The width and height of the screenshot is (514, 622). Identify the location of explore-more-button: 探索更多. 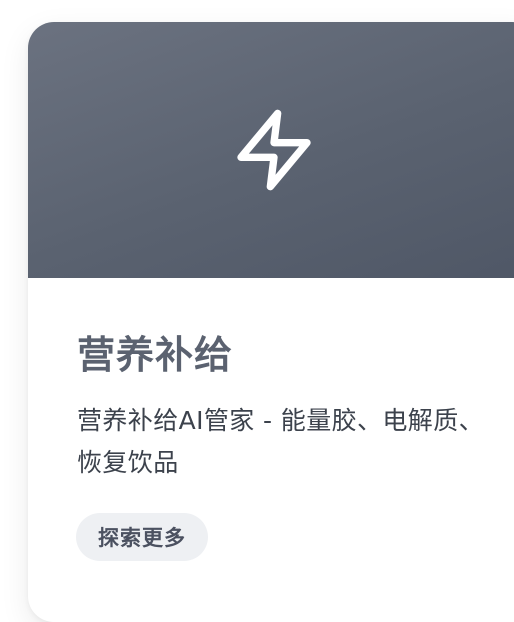
(142, 537).